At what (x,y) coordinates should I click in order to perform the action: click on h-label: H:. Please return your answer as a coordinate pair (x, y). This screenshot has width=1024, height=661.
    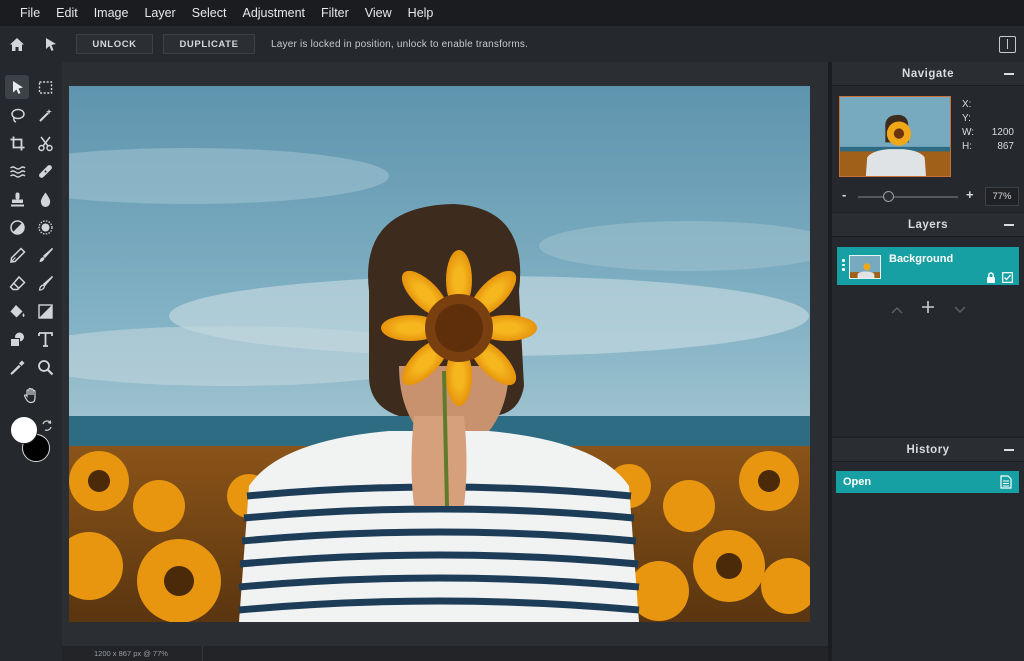
    Looking at the image, I should click on (967, 146).